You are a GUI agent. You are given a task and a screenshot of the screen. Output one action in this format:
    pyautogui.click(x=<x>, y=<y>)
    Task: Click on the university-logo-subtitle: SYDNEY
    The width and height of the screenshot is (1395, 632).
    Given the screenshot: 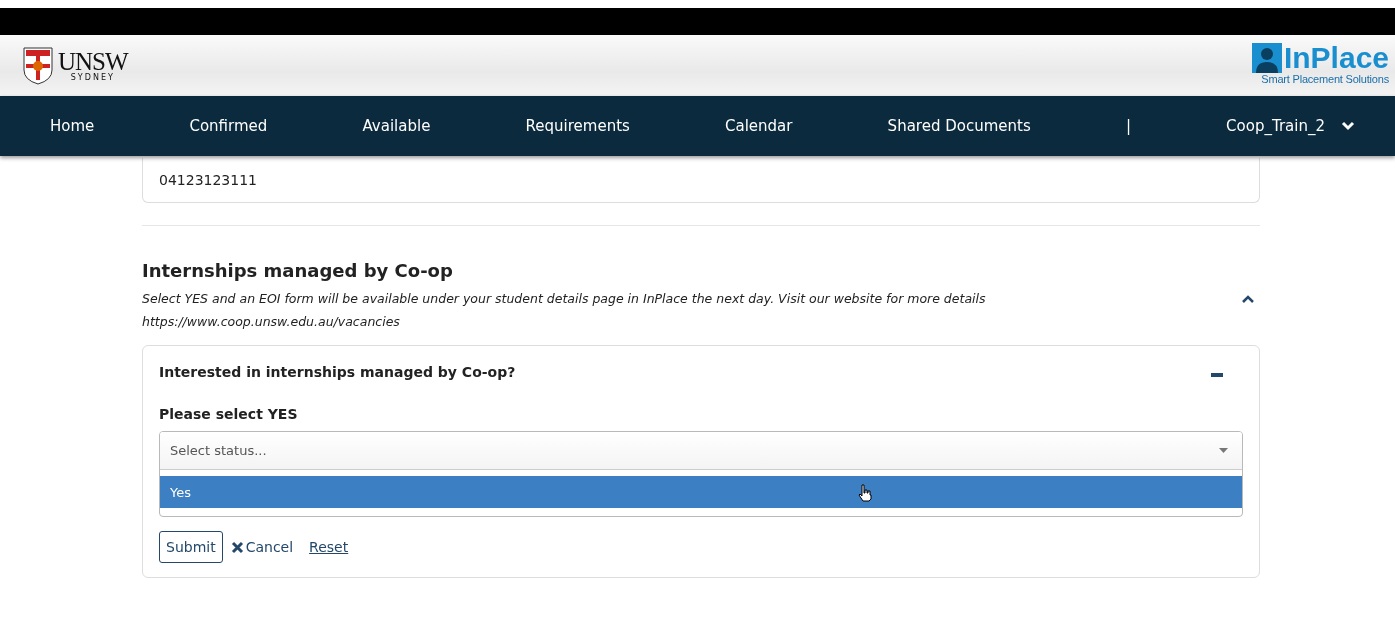 What is the action you would take?
    pyautogui.click(x=92, y=78)
    